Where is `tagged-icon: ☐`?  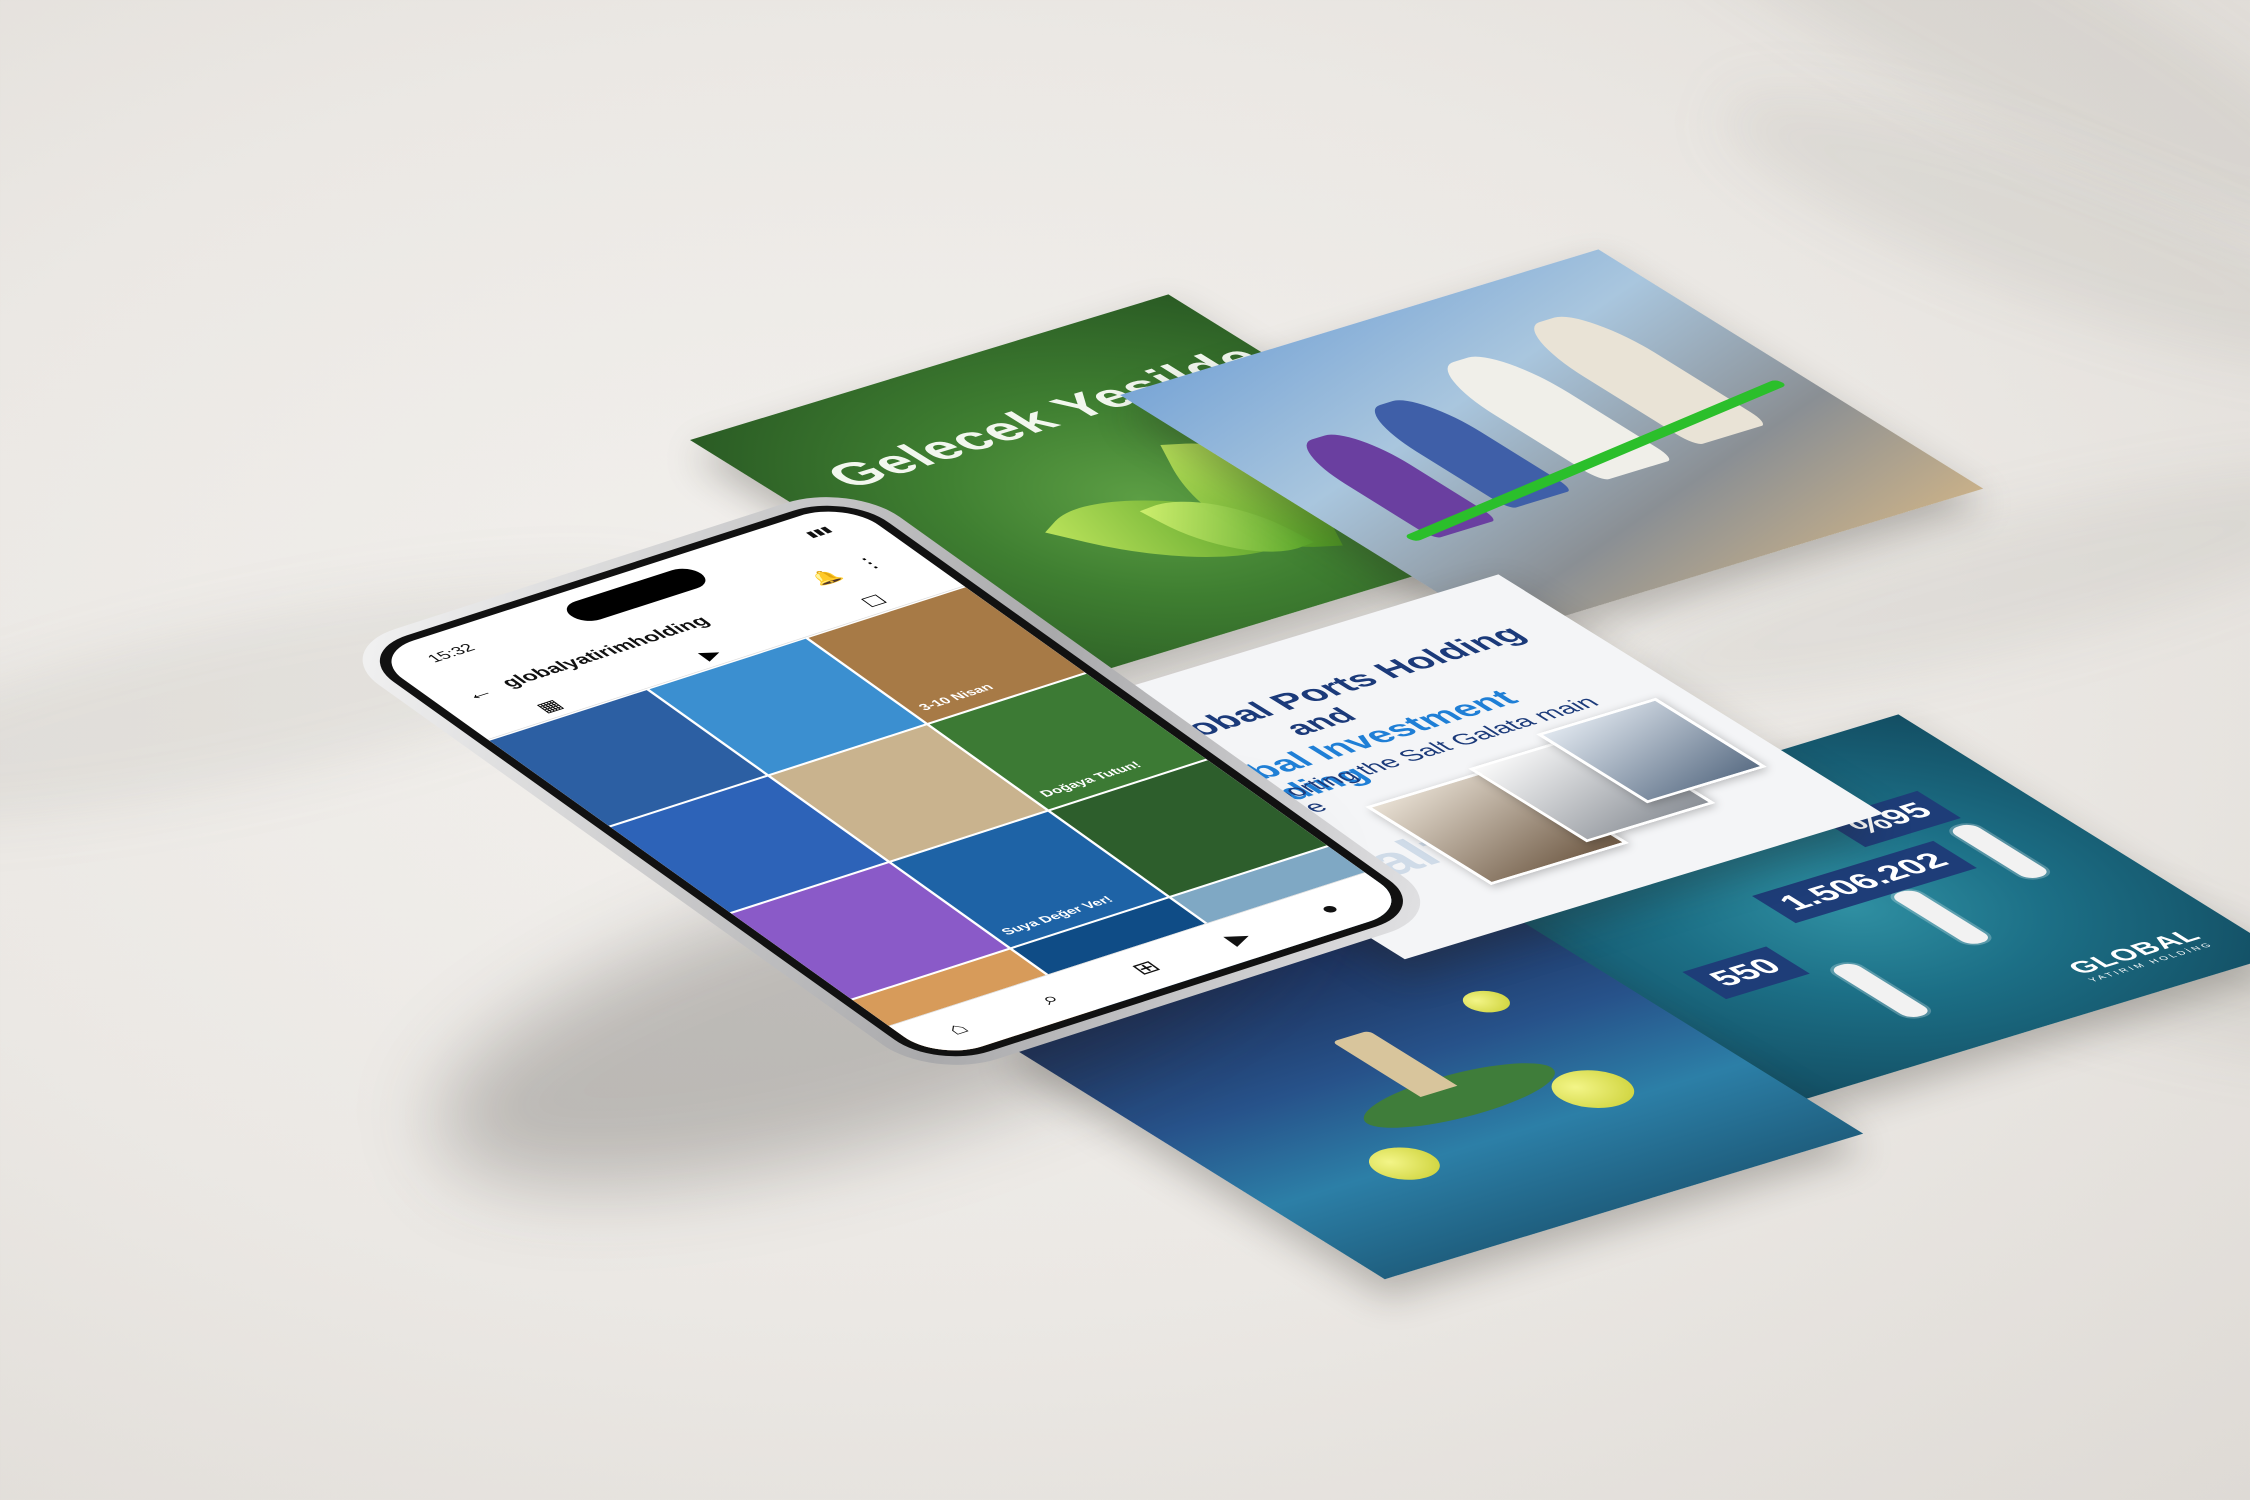
tagged-icon: ☐ is located at coordinates (874, 601).